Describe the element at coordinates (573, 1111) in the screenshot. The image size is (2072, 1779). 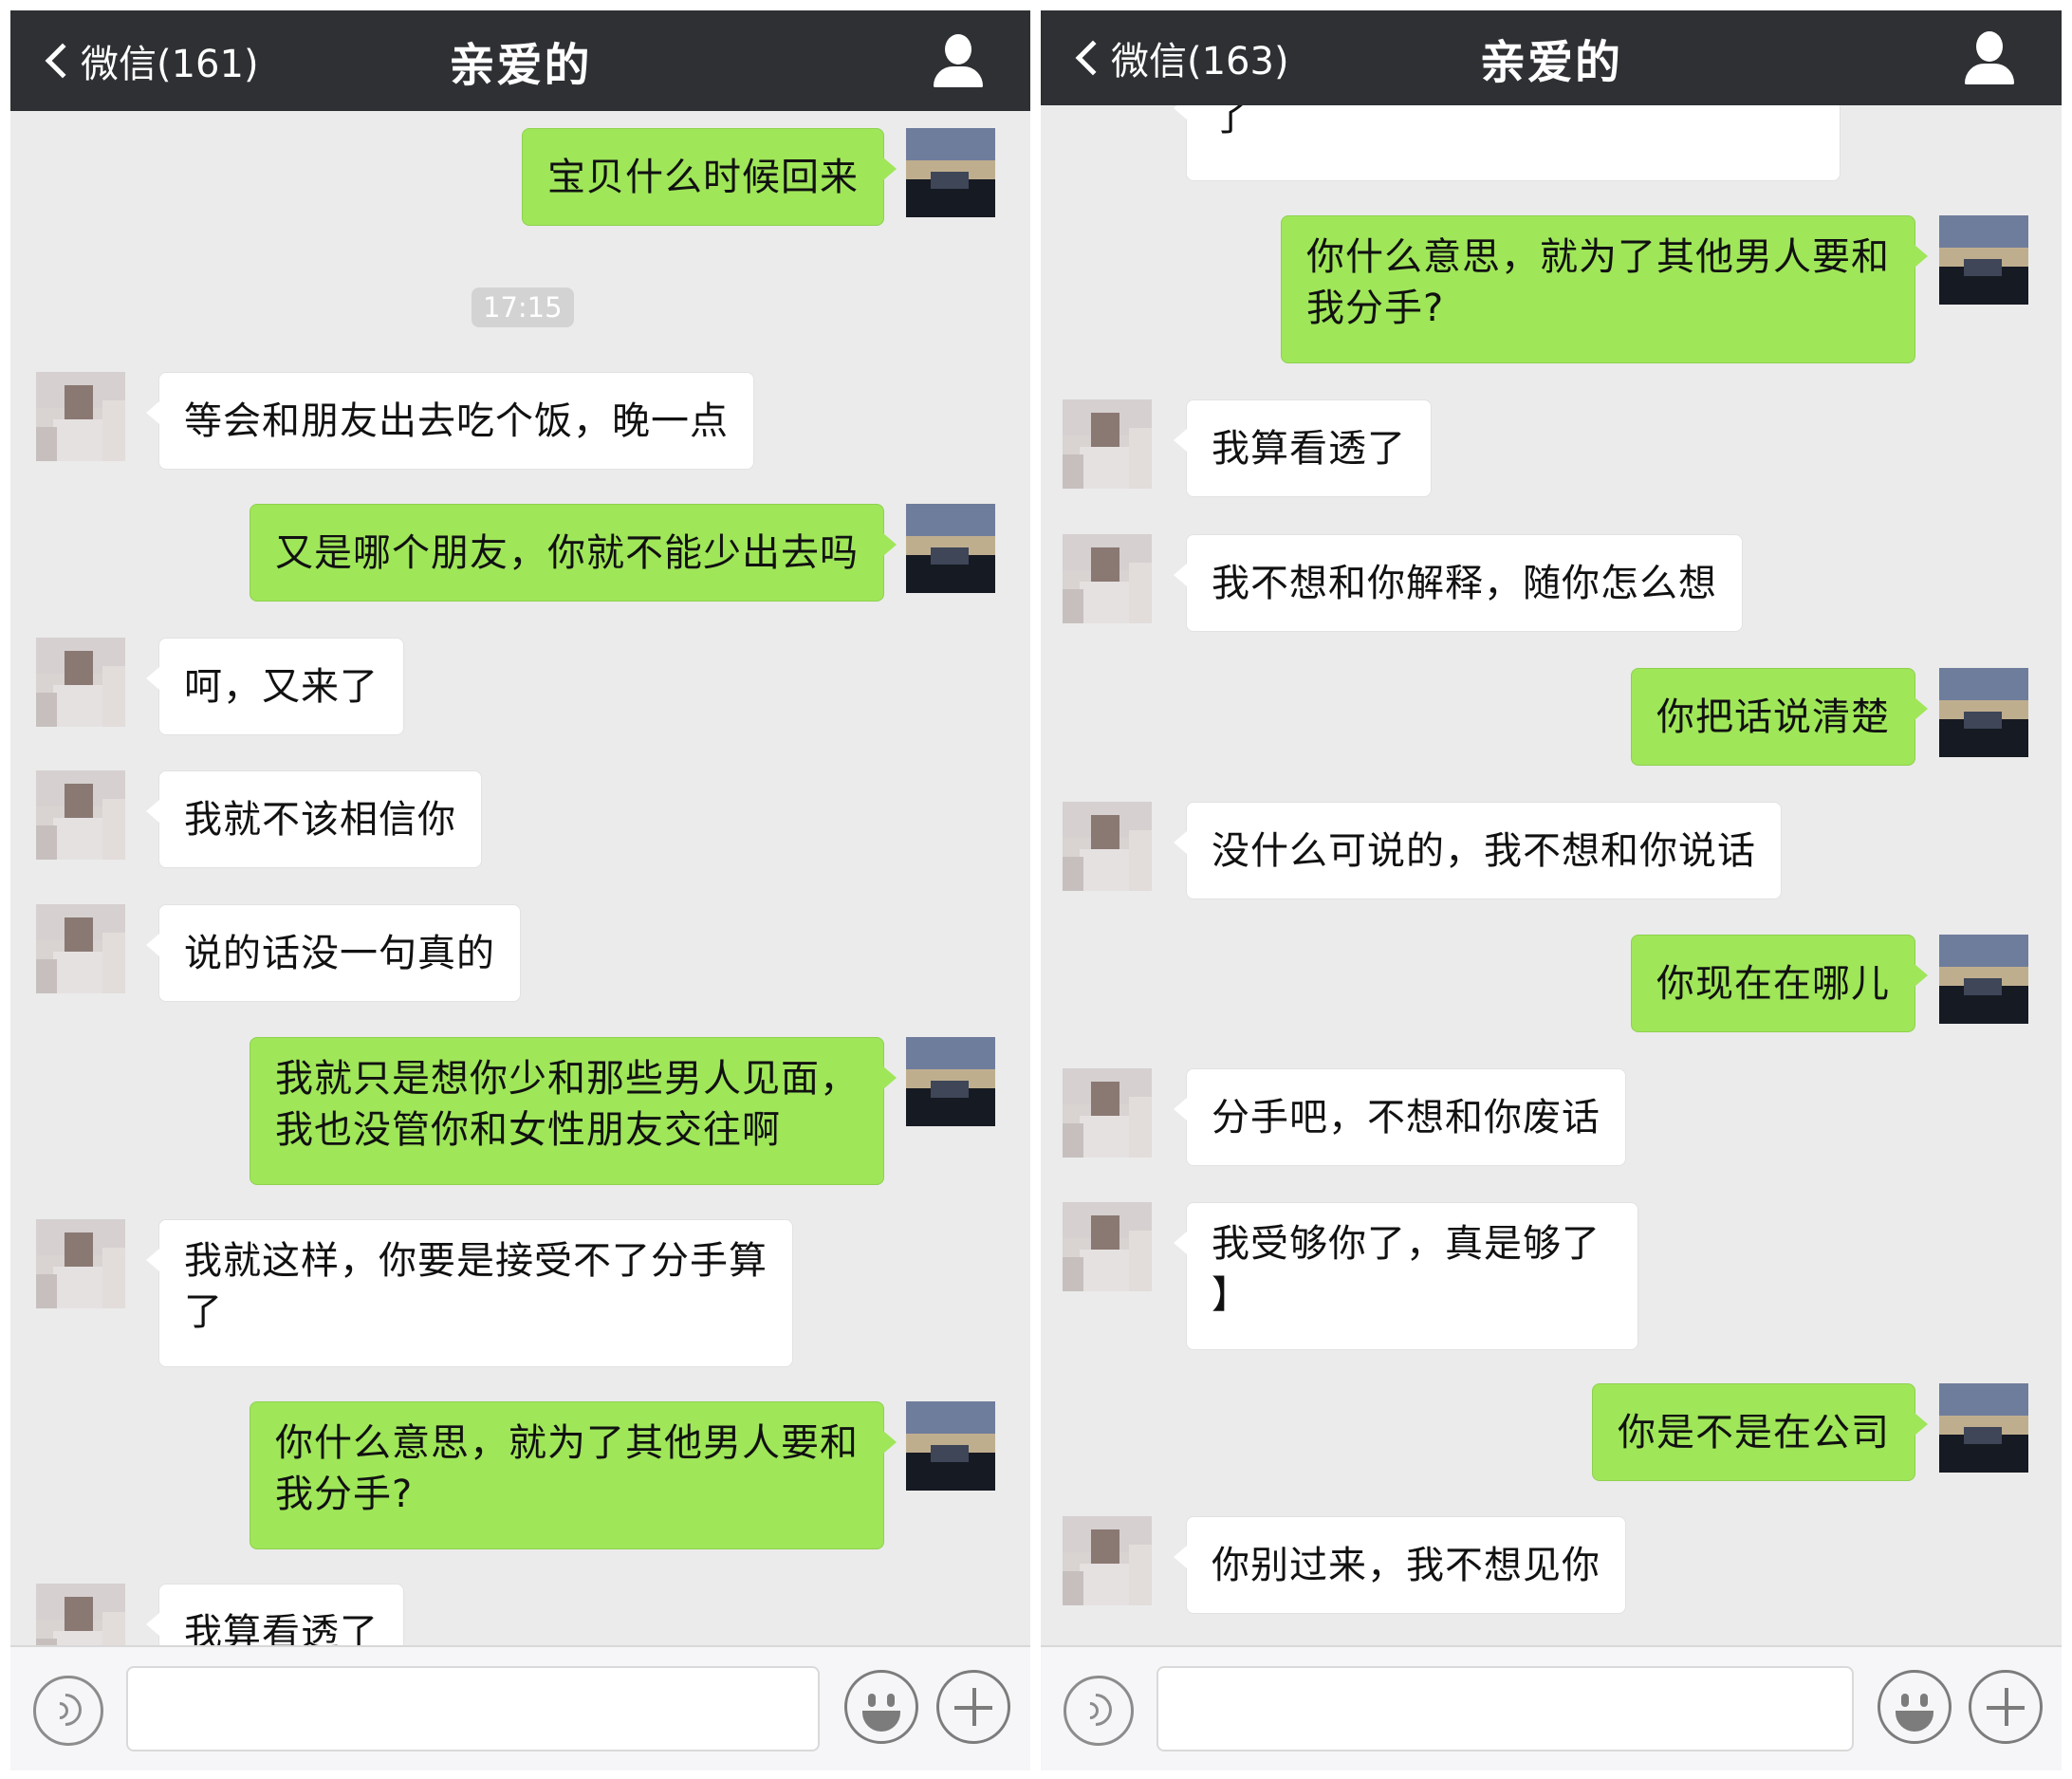
I see `message-bubble: 我就只是想你少和那些男人见面， 我也没管你和女性朋友交往啊` at that location.